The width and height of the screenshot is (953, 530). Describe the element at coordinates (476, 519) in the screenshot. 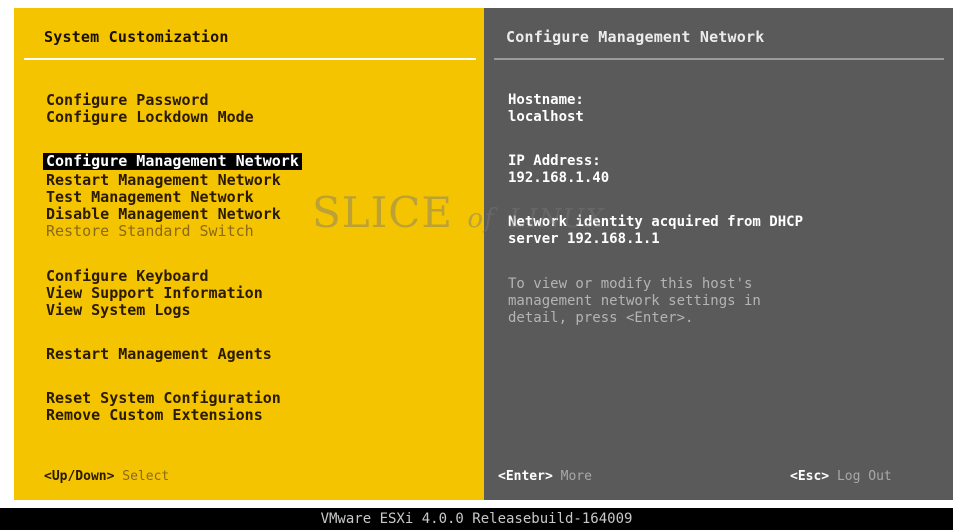

I see `status-bar: VMware ESXi 4.0.0 Releasebuild-164009` at that location.